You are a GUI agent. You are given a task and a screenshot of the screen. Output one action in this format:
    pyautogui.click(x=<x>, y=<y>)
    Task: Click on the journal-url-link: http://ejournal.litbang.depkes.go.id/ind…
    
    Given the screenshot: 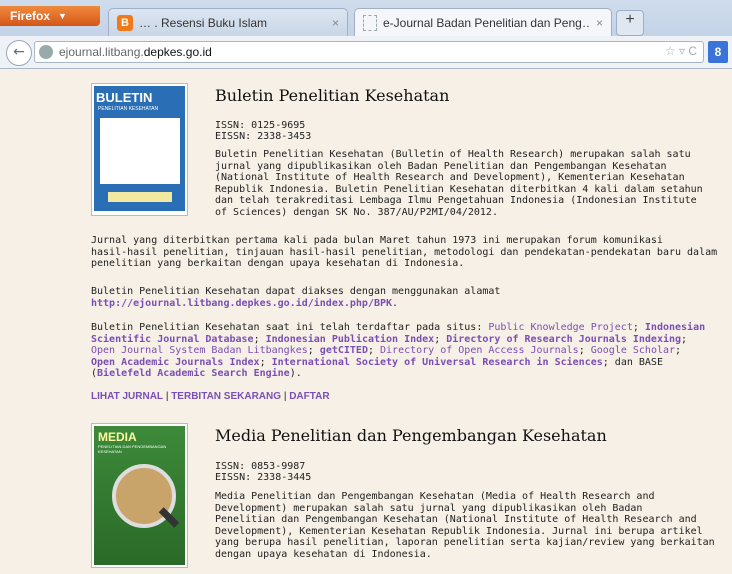 What is the action you would take?
    pyautogui.click(x=241, y=303)
    